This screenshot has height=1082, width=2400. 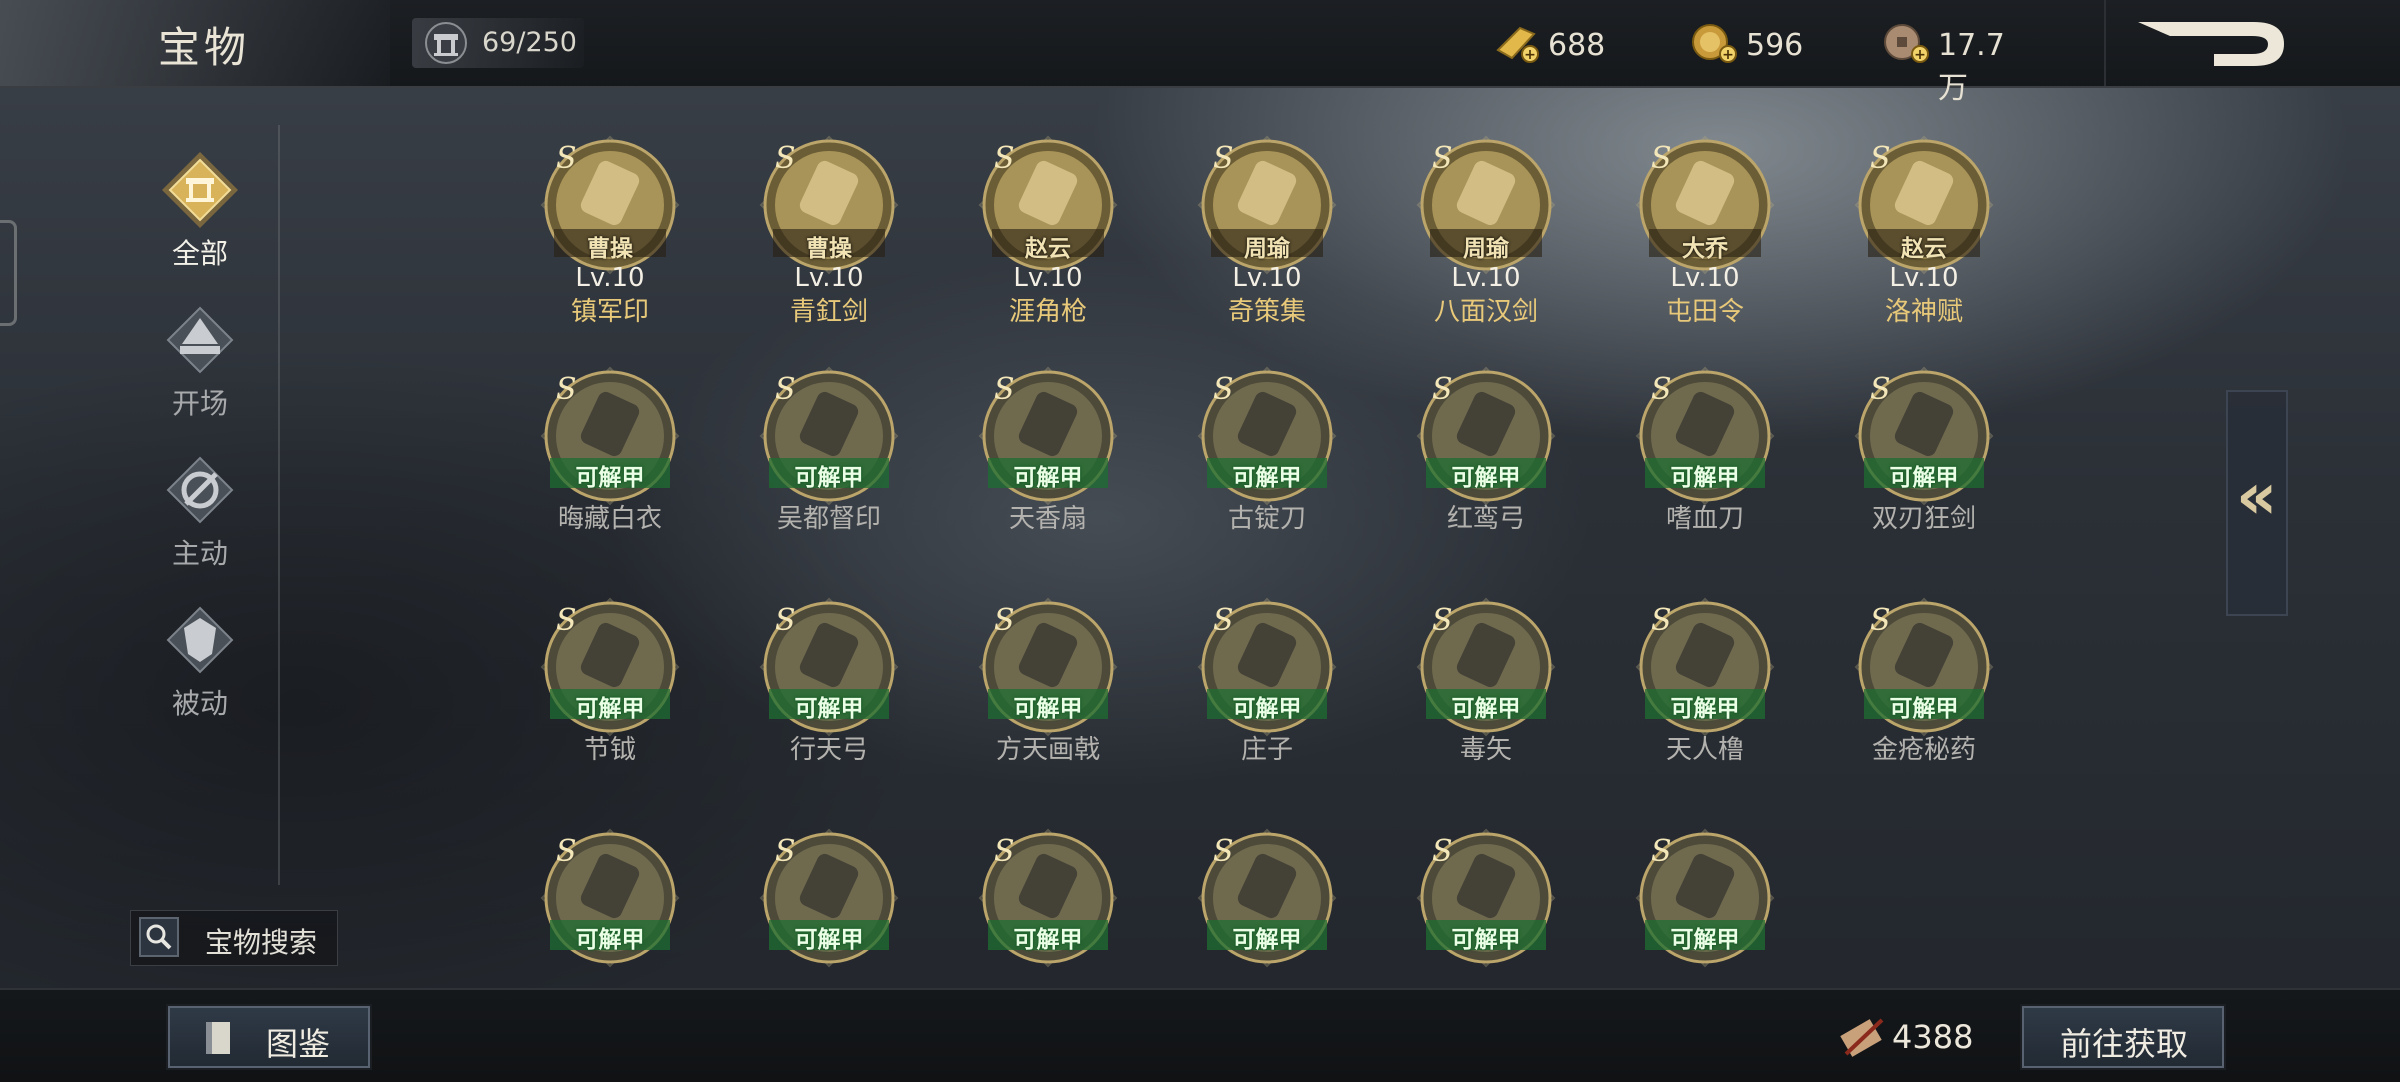 I want to click on sidebar-divider, so click(x=279, y=505).